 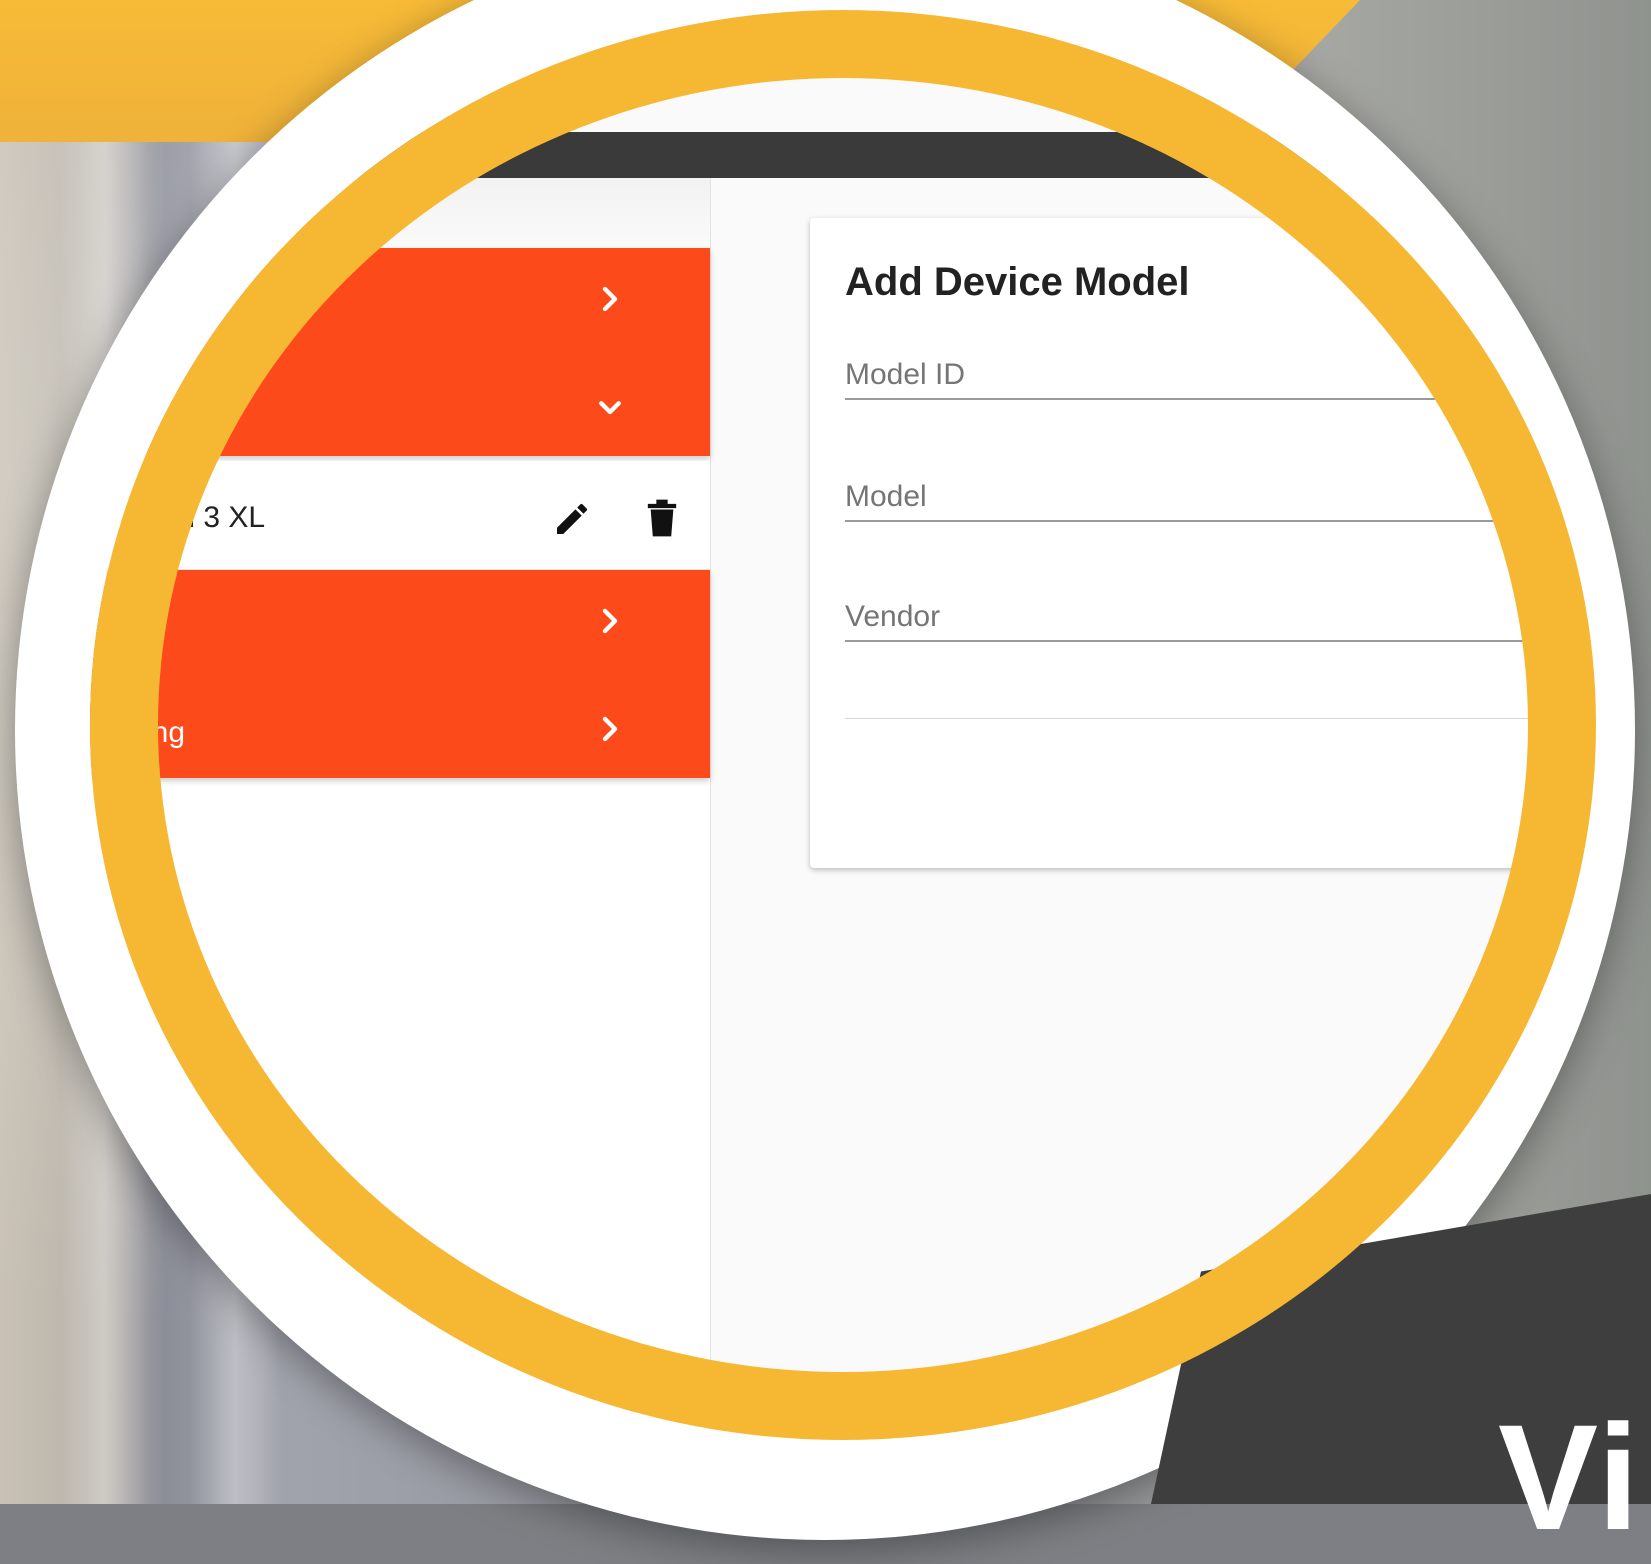 What do you see at coordinates (400, 406) in the screenshot?
I see `category-row-expanded` at bounding box center [400, 406].